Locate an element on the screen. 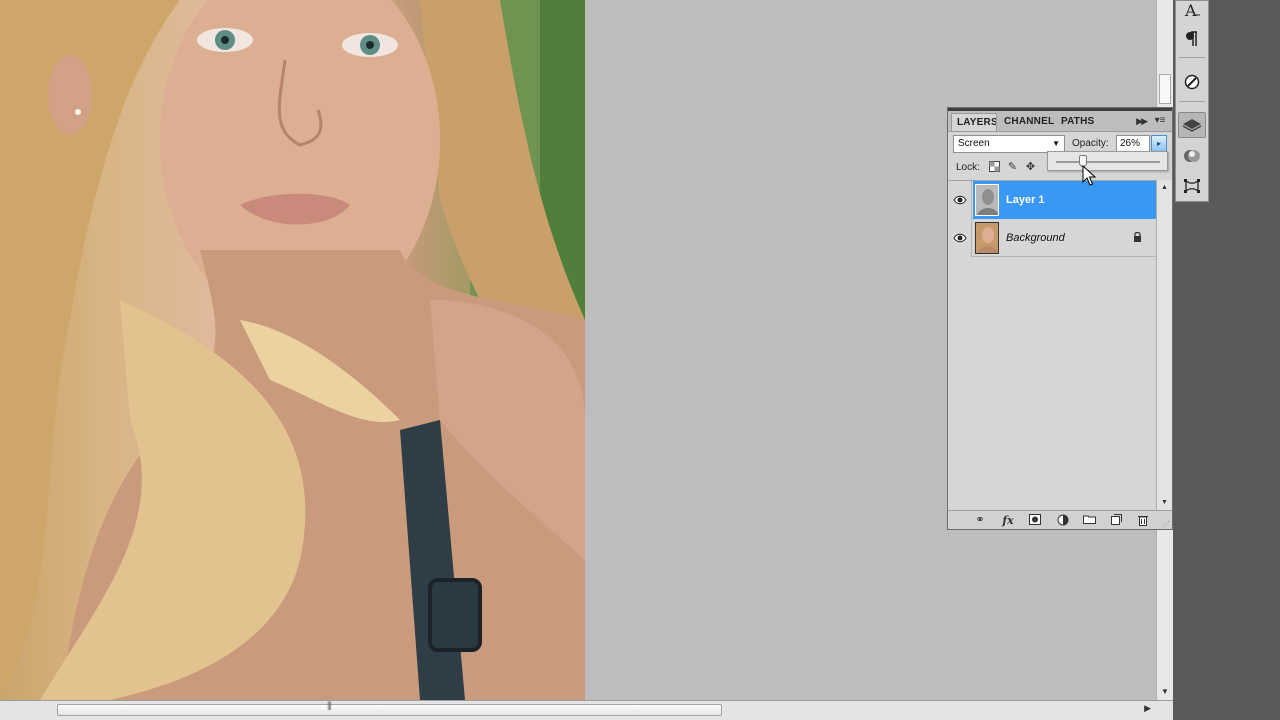 This screenshot has width=1280, height=720. collapse-panel-icon: ▶▶ is located at coordinates (1142, 121).